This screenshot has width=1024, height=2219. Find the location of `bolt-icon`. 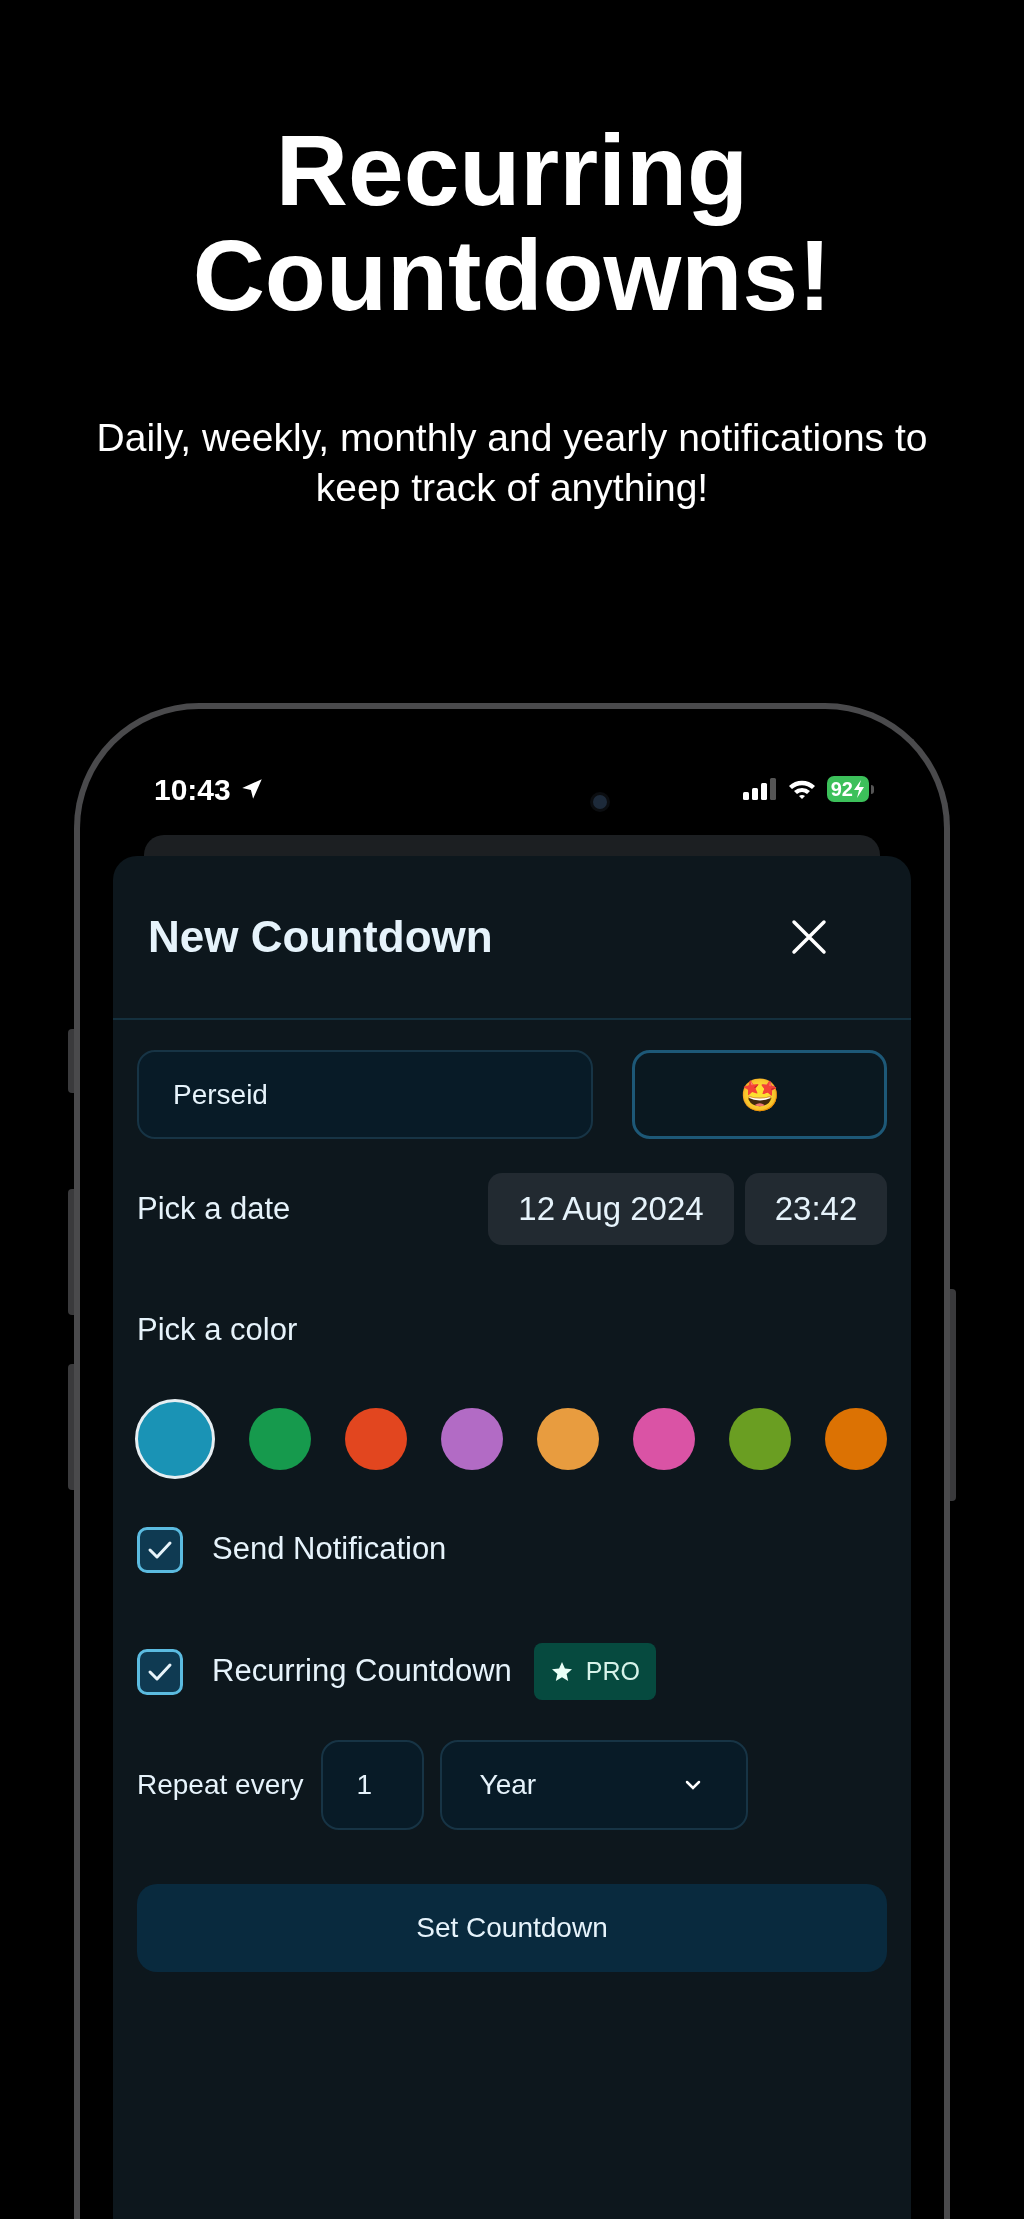

bolt-icon is located at coordinates (859, 789).